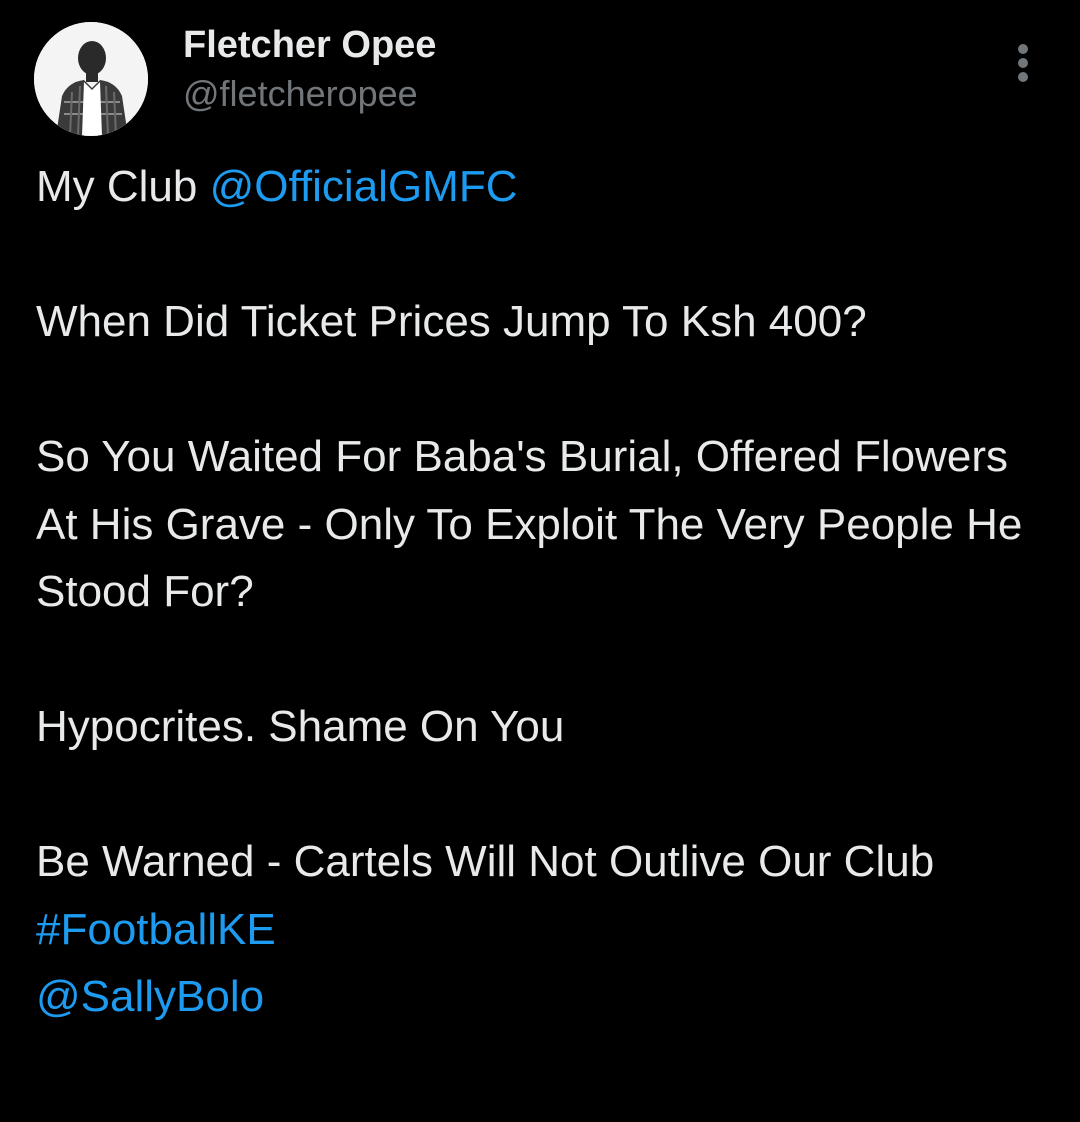 The height and width of the screenshot is (1122, 1080). What do you see at coordinates (156, 929) in the screenshot?
I see `hashtag-link-footballke: #FootballKE` at bounding box center [156, 929].